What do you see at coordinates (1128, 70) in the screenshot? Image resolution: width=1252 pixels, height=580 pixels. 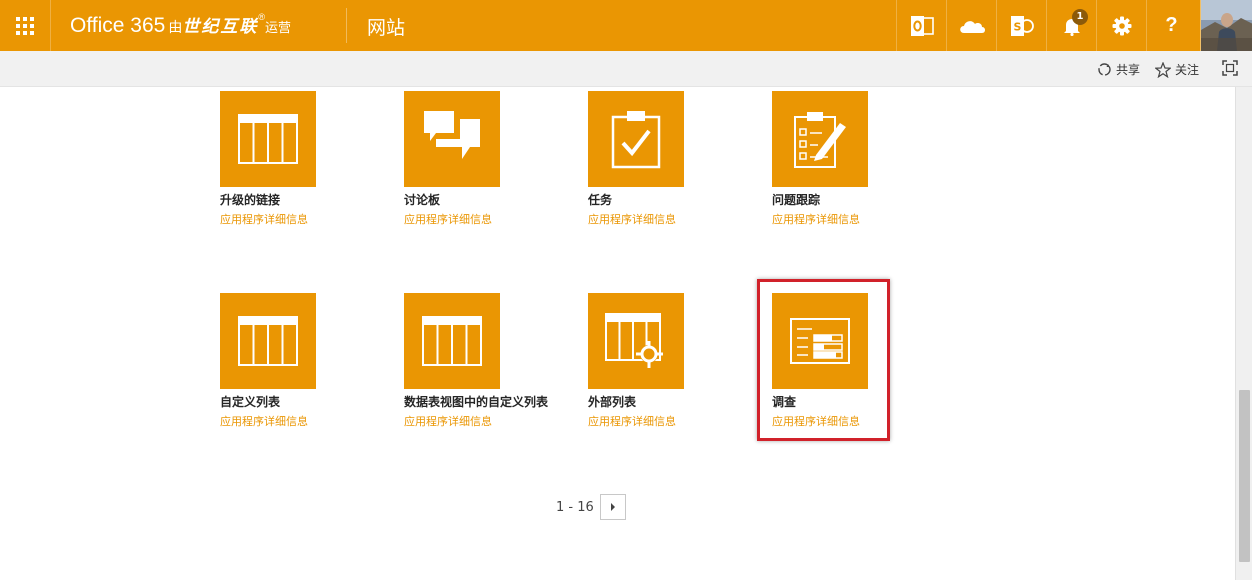 I see `share-label: 共享` at bounding box center [1128, 70].